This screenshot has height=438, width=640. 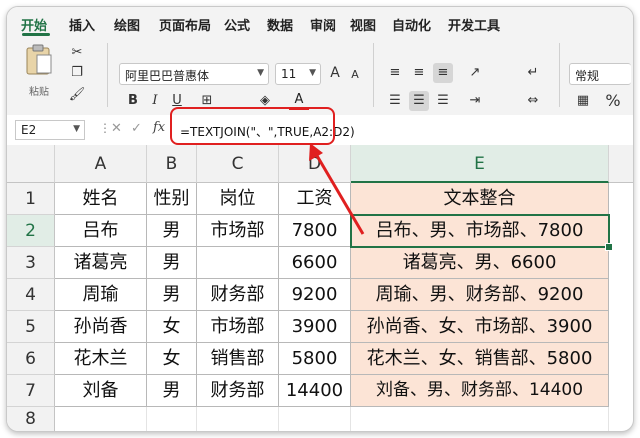 What do you see at coordinates (583, 101) in the screenshot?
I see `currency-icon: ▦` at bounding box center [583, 101].